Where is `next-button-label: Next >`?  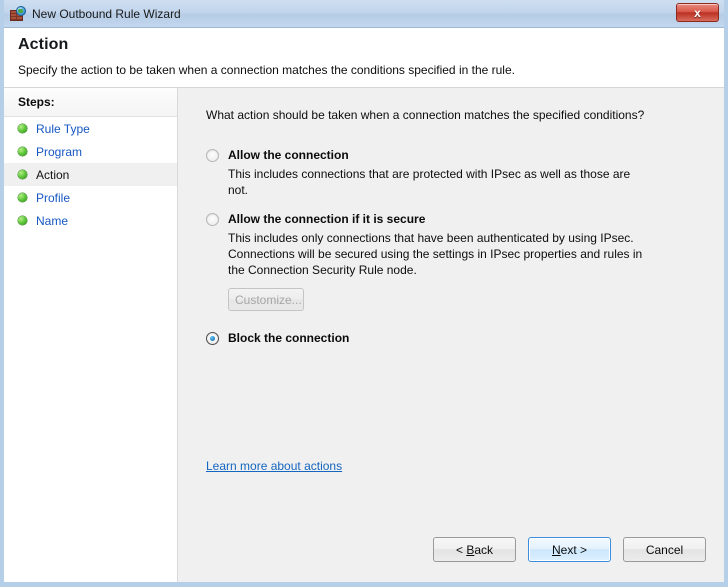
next-button-label: Next > is located at coordinates (569, 549).